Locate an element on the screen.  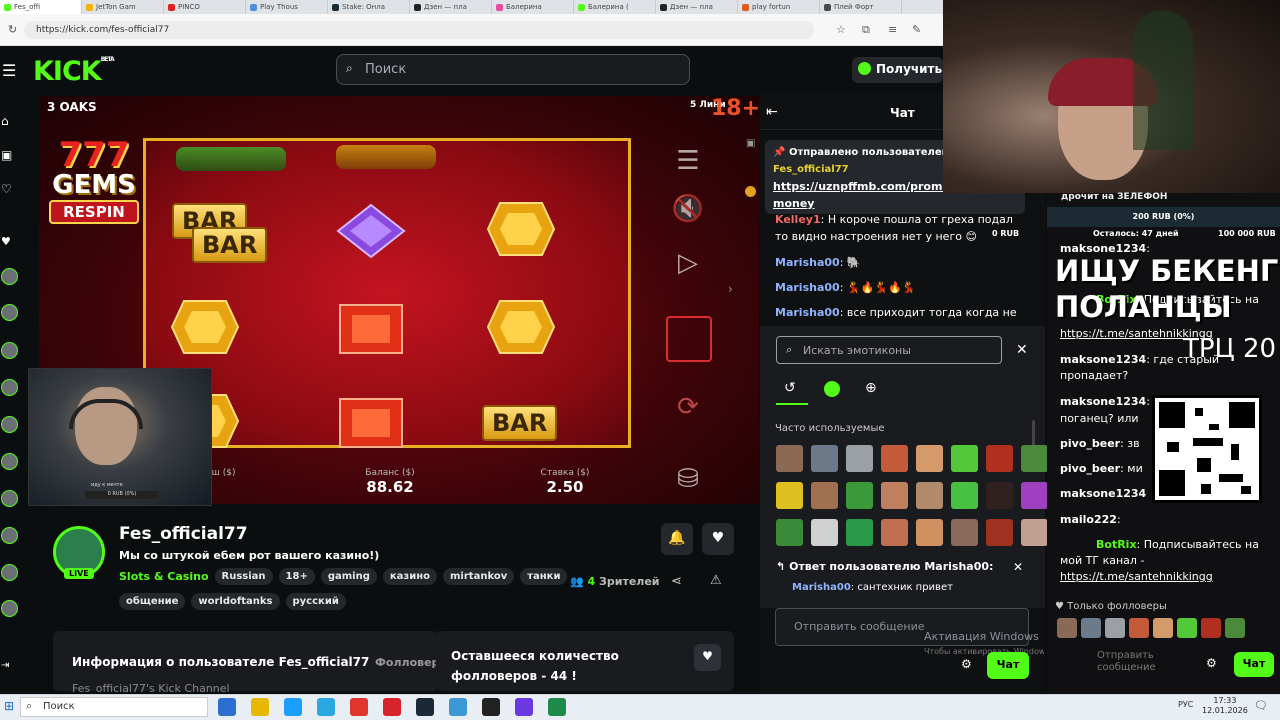
collapse-sidebar-icon: ⇥ is located at coordinates (5, 665).